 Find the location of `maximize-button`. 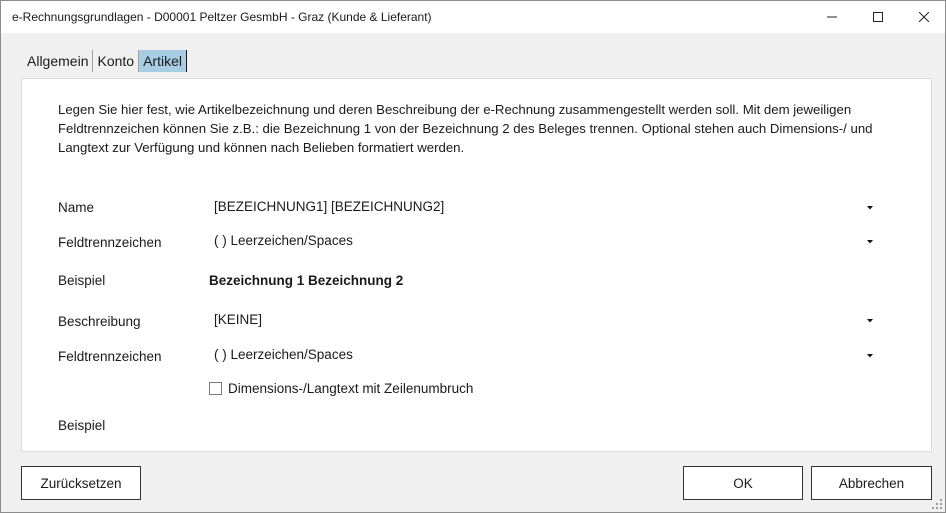

maximize-button is located at coordinates (878, 17).